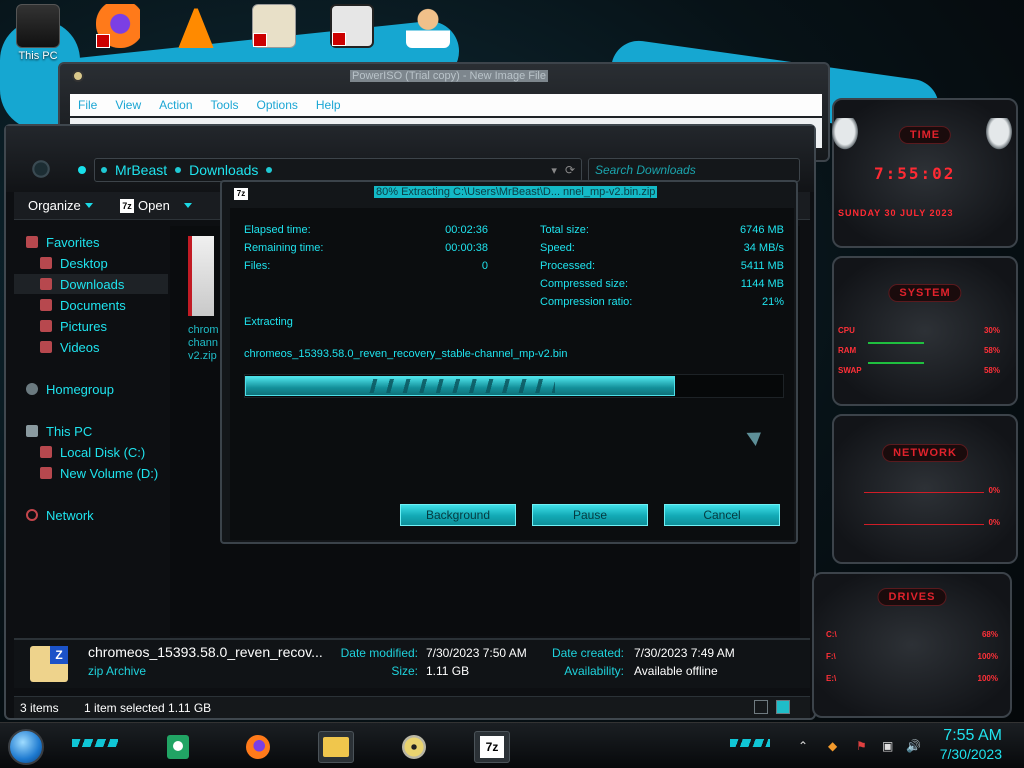 Image resolution: width=1024 pixels, height=768 pixels. I want to click on menu-file: File, so click(87, 105).